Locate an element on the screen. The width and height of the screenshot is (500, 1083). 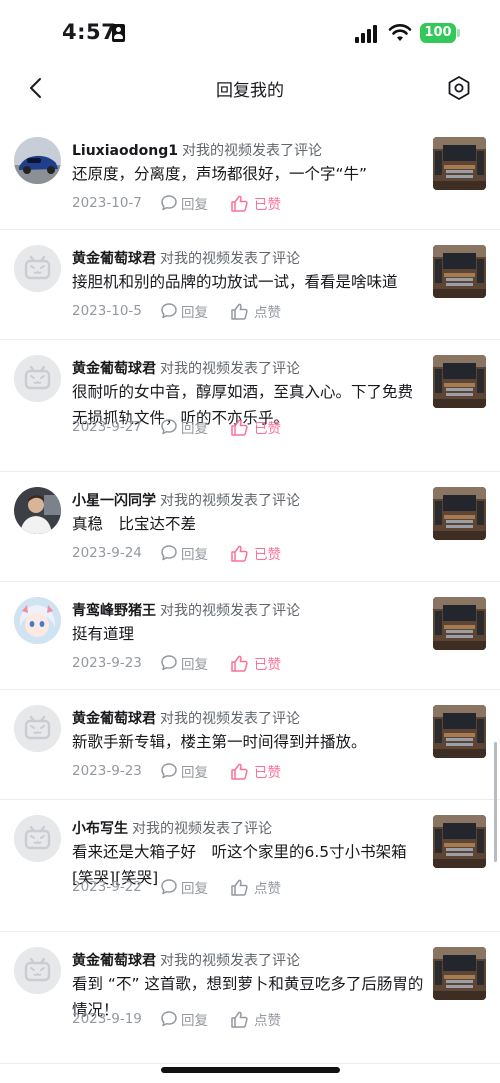
reply-date: 2023-9-24 is located at coordinates (107, 553).